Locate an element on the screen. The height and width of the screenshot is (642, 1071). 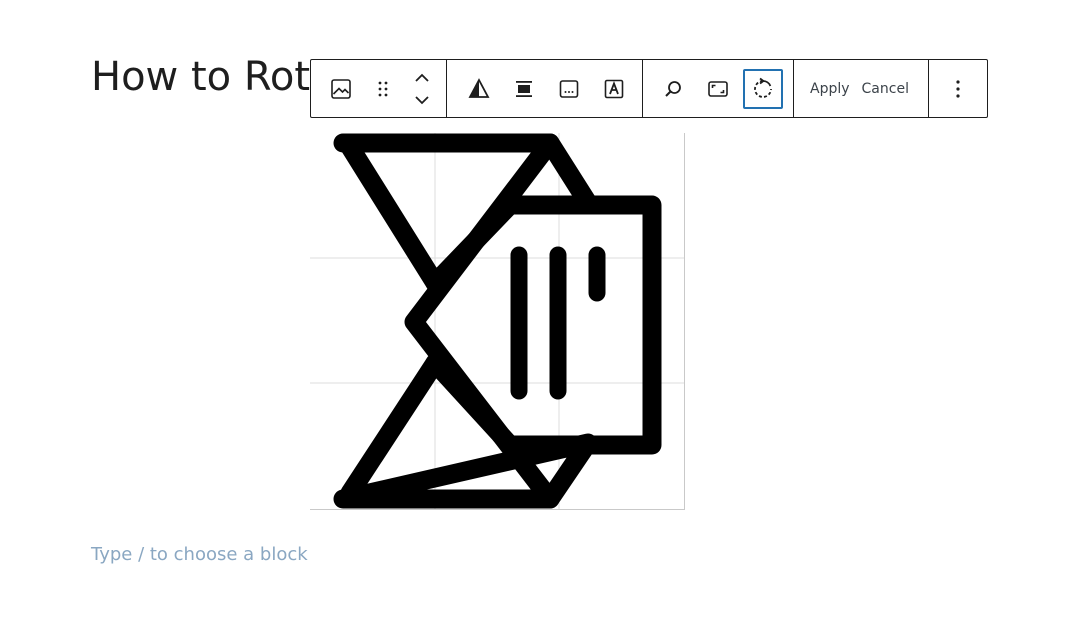
drag-handle-button is located at coordinates (383, 89).